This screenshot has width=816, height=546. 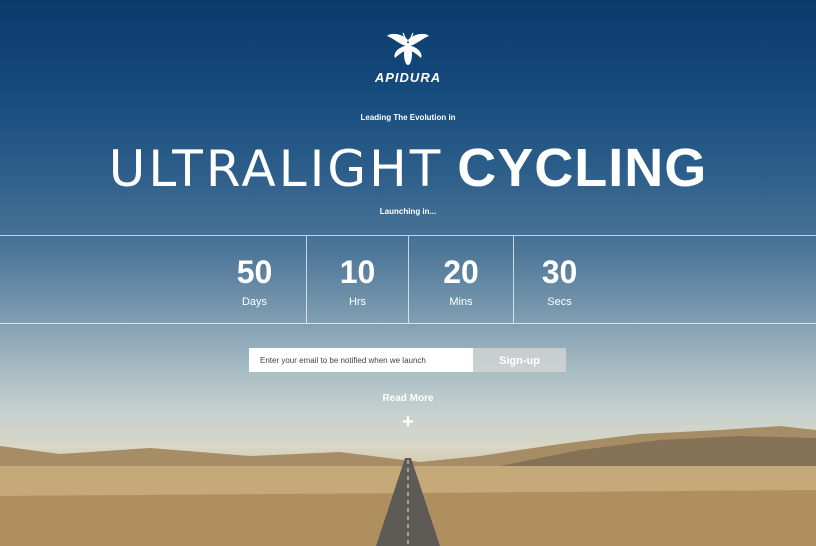 I want to click on countdown-hours-value: 10, so click(x=357, y=272).